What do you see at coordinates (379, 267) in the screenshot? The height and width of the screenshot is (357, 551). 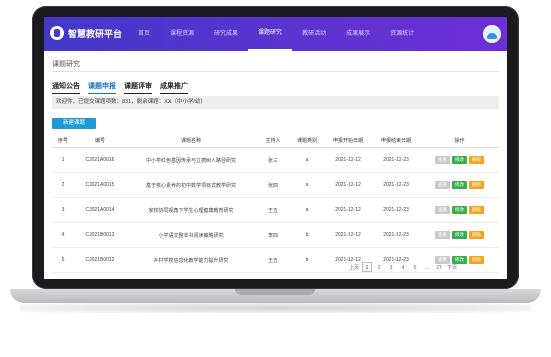 I see `pager-item: 2` at bounding box center [379, 267].